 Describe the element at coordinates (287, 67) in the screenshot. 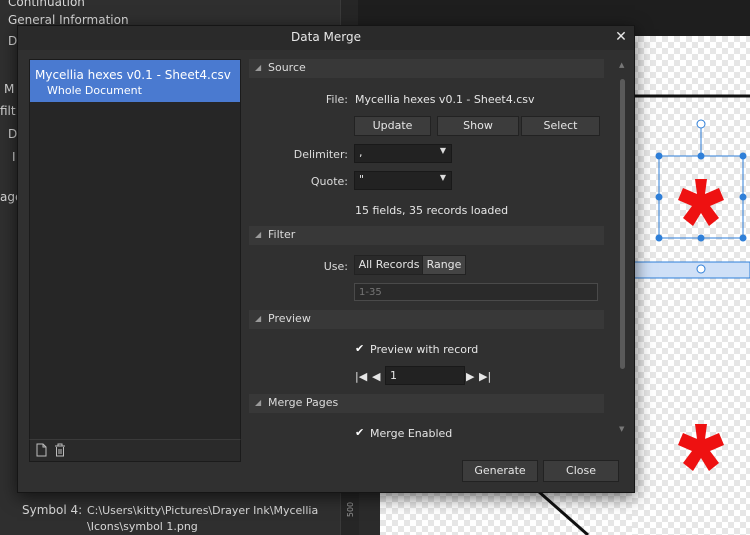

I see `section-title: Source` at that location.